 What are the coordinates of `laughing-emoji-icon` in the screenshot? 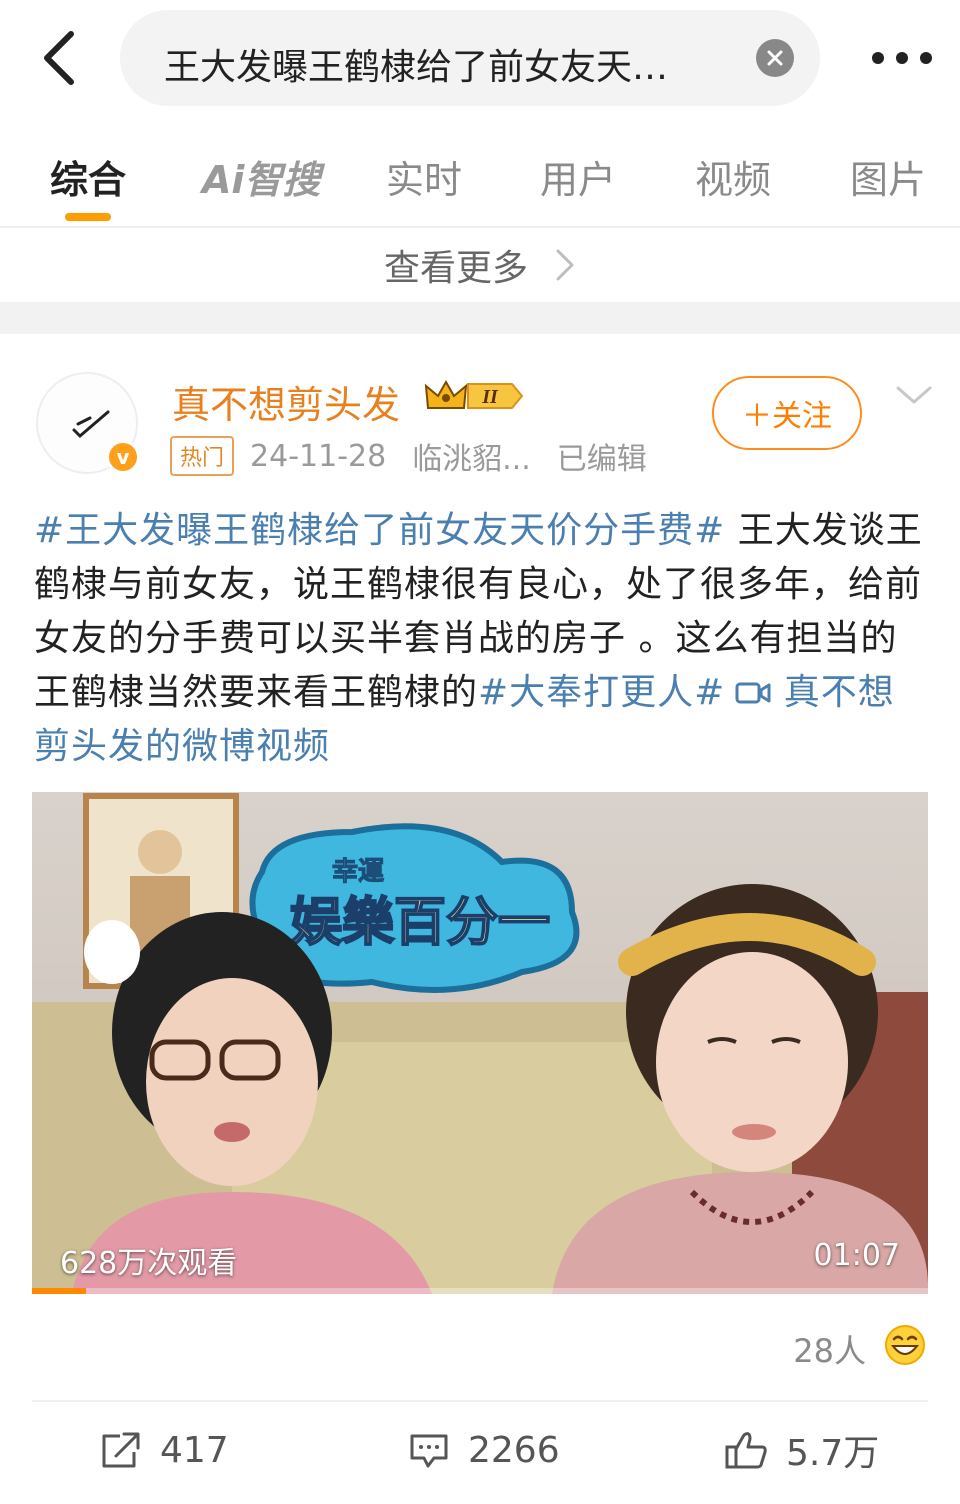 It's located at (905, 1345).